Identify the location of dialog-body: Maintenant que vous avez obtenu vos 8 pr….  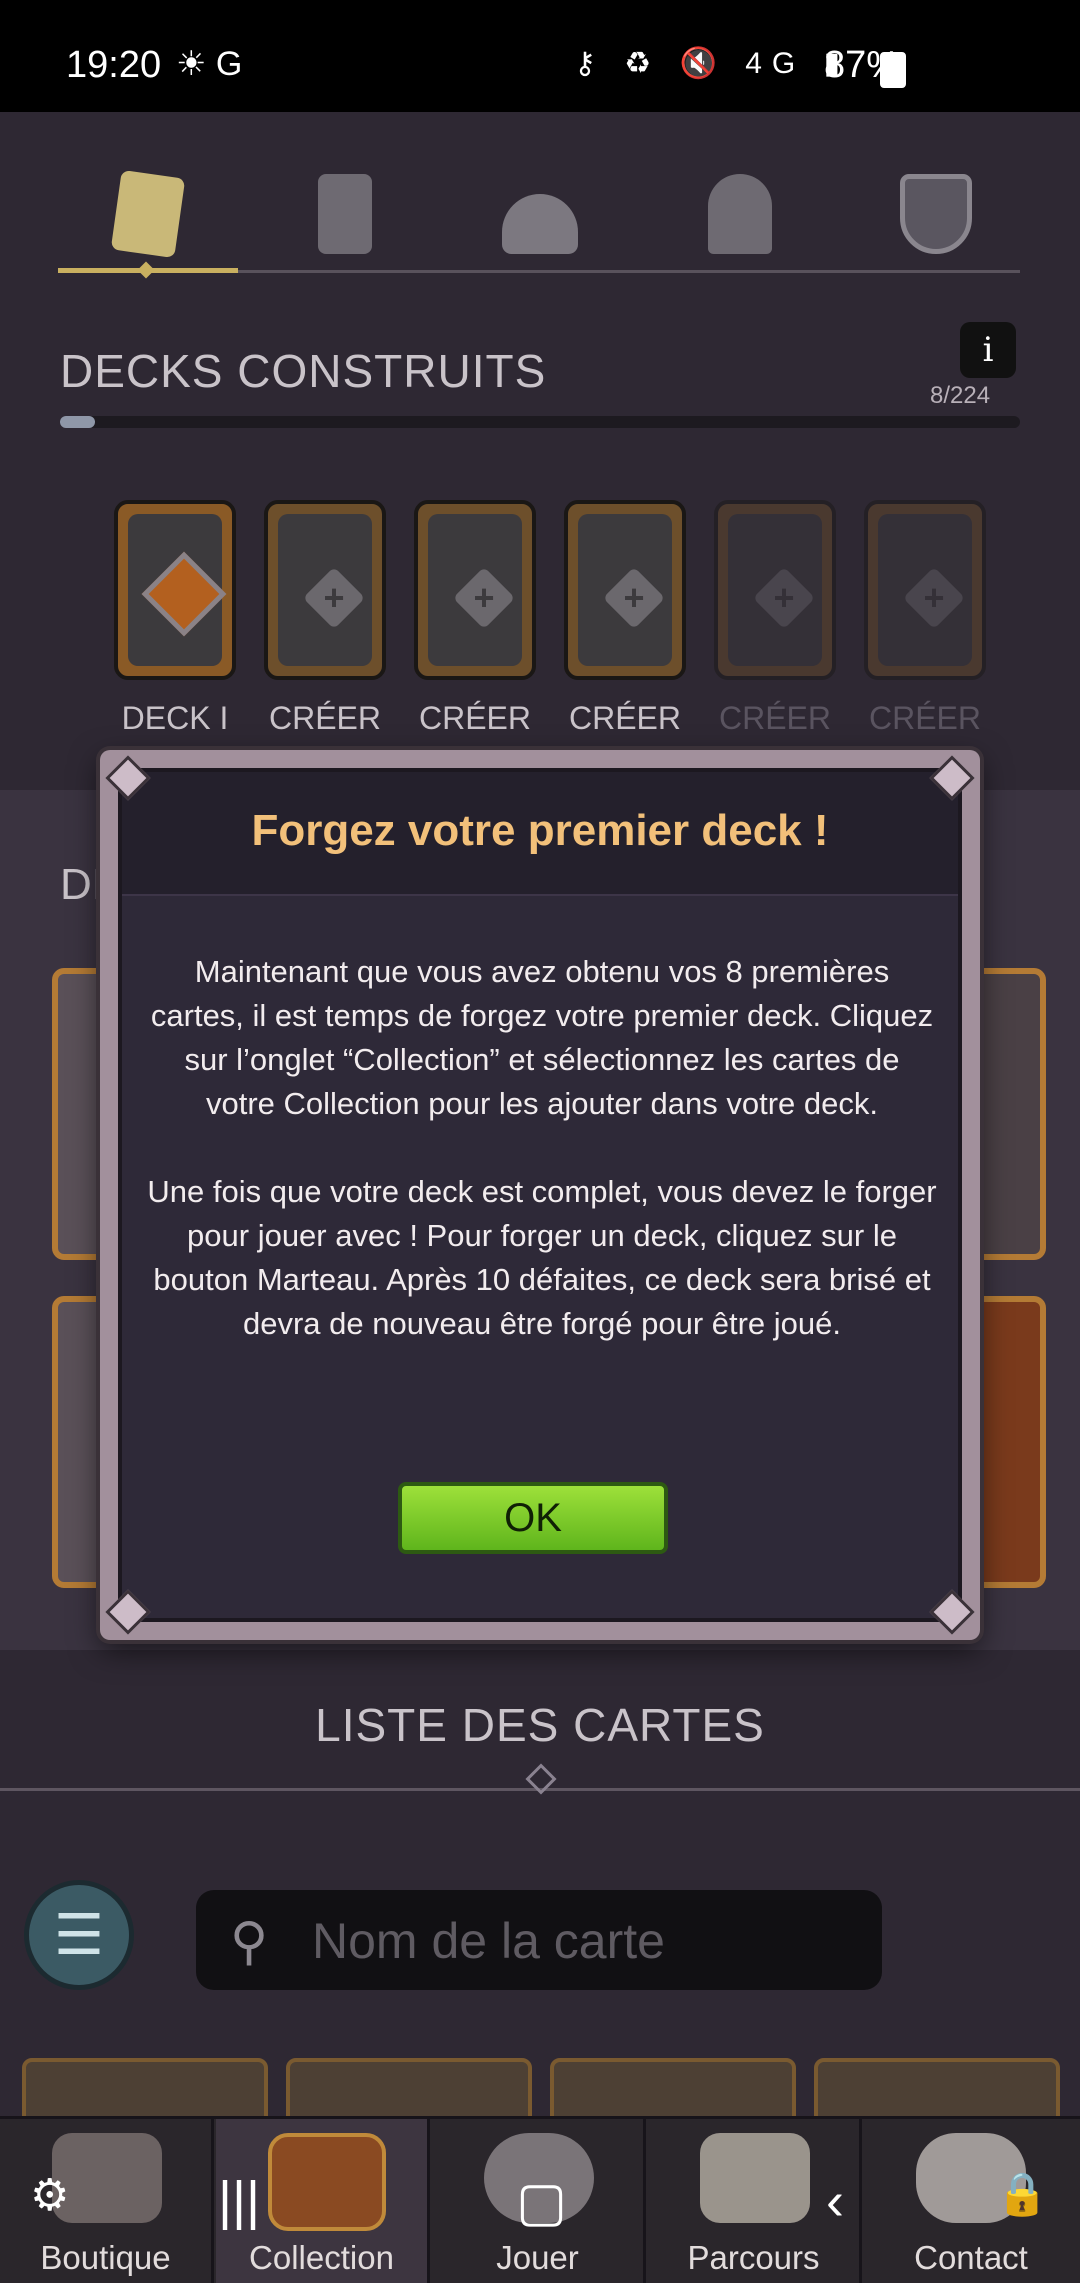
(542, 1170).